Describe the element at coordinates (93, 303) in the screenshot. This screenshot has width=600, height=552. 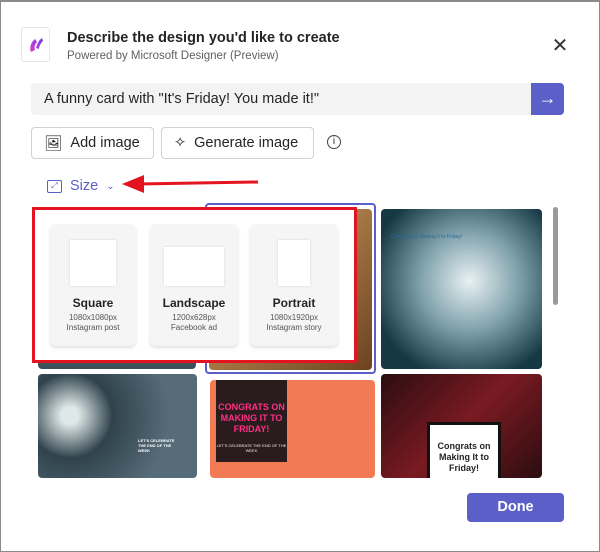
I see `size-option-name: Square` at that location.